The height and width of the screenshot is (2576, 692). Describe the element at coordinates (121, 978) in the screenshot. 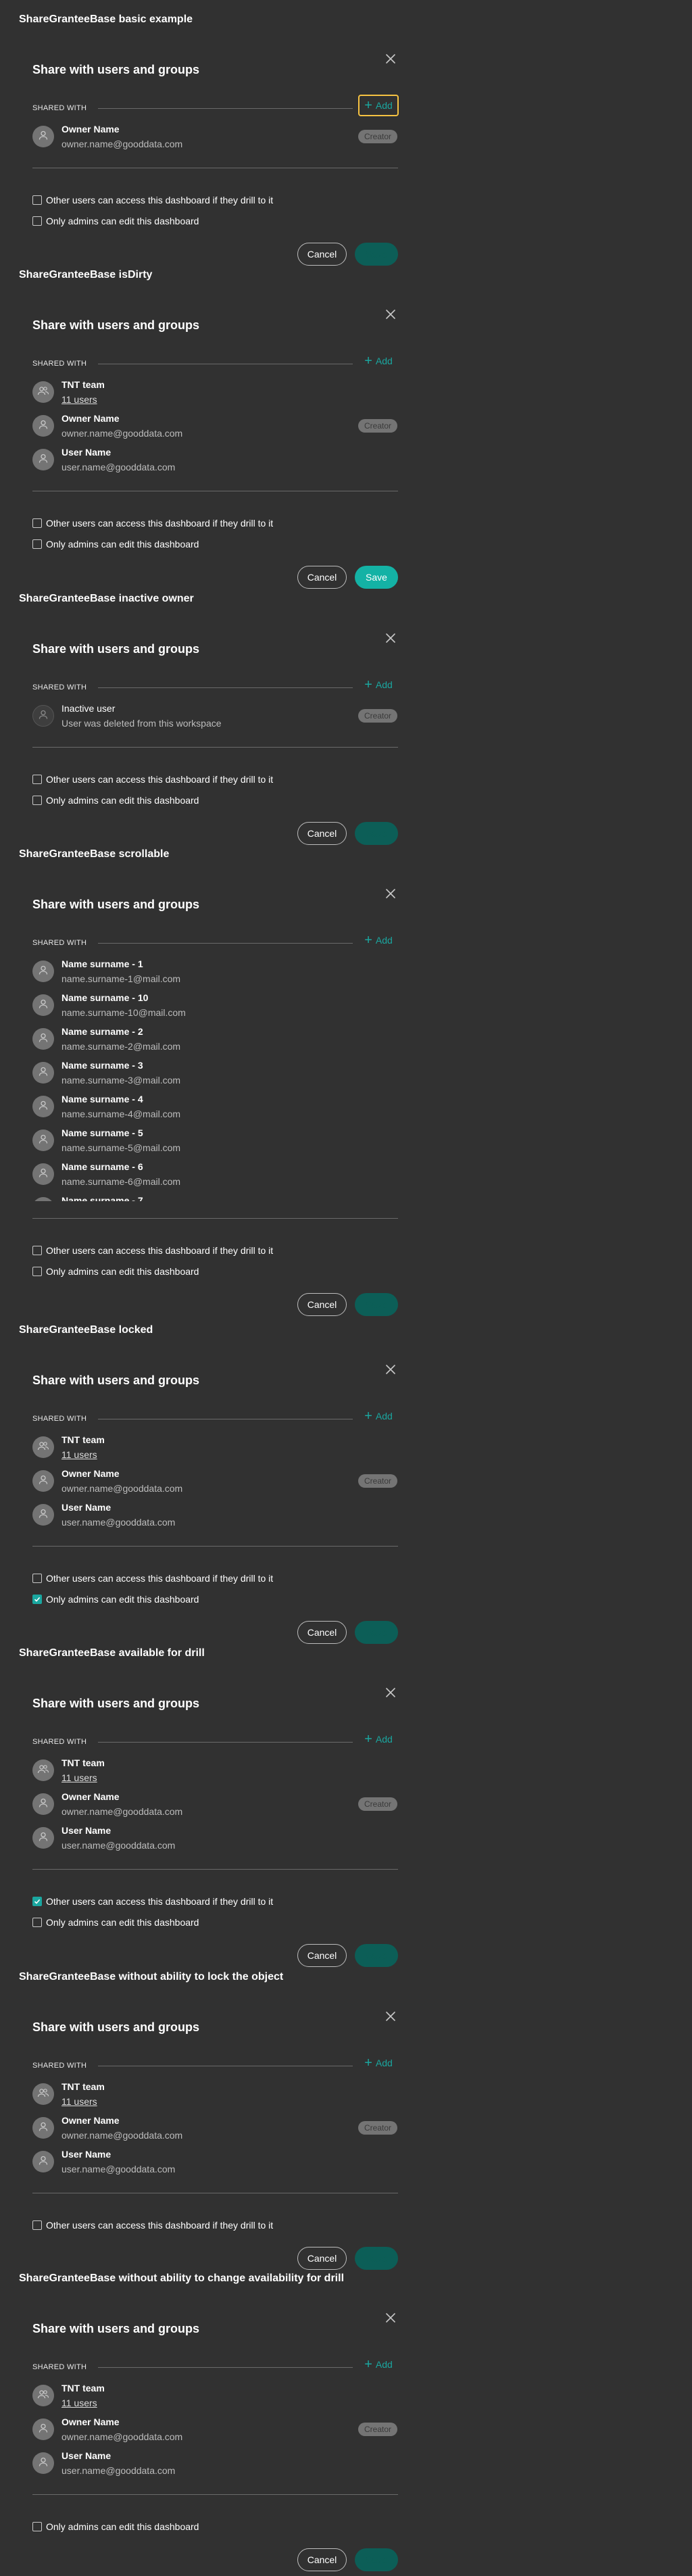

I see `grantee-detail: name.surname-1@mail.com` at that location.